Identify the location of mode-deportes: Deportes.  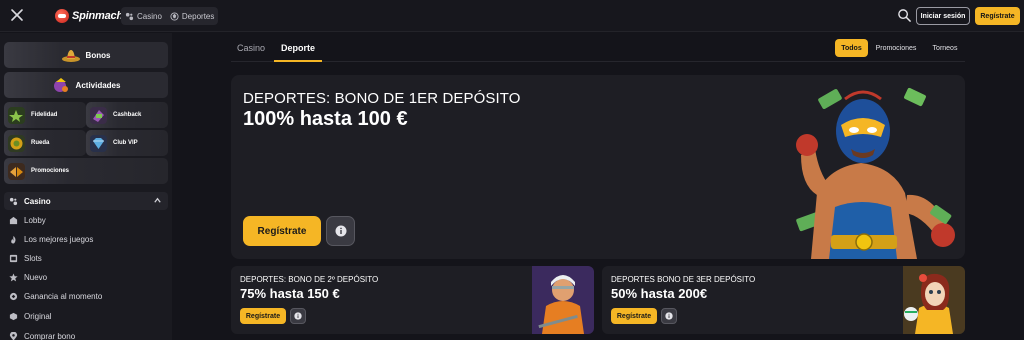
(192, 16).